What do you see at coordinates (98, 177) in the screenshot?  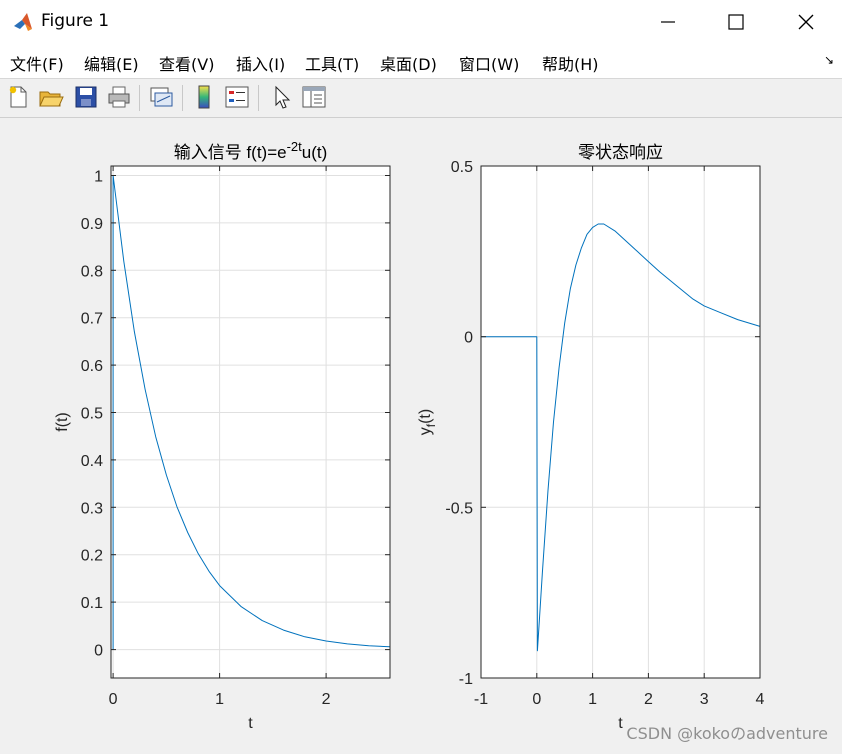 I see `chart1-ytick-label: 1` at bounding box center [98, 177].